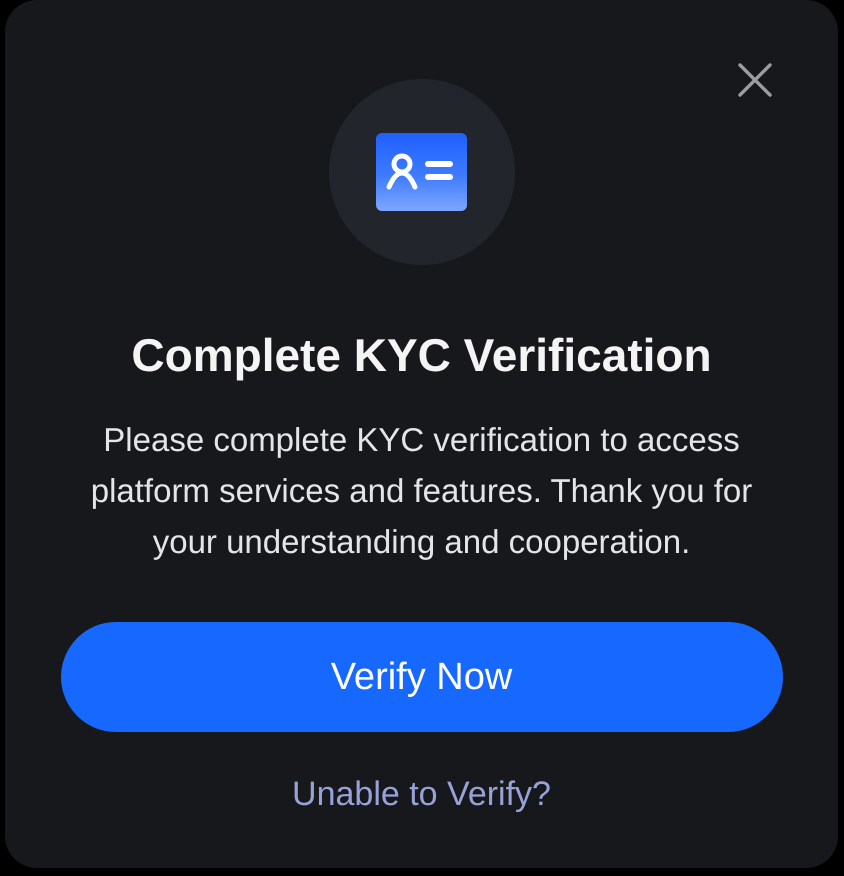 This screenshot has height=876, width=844. I want to click on id-card-icon, so click(421, 172).